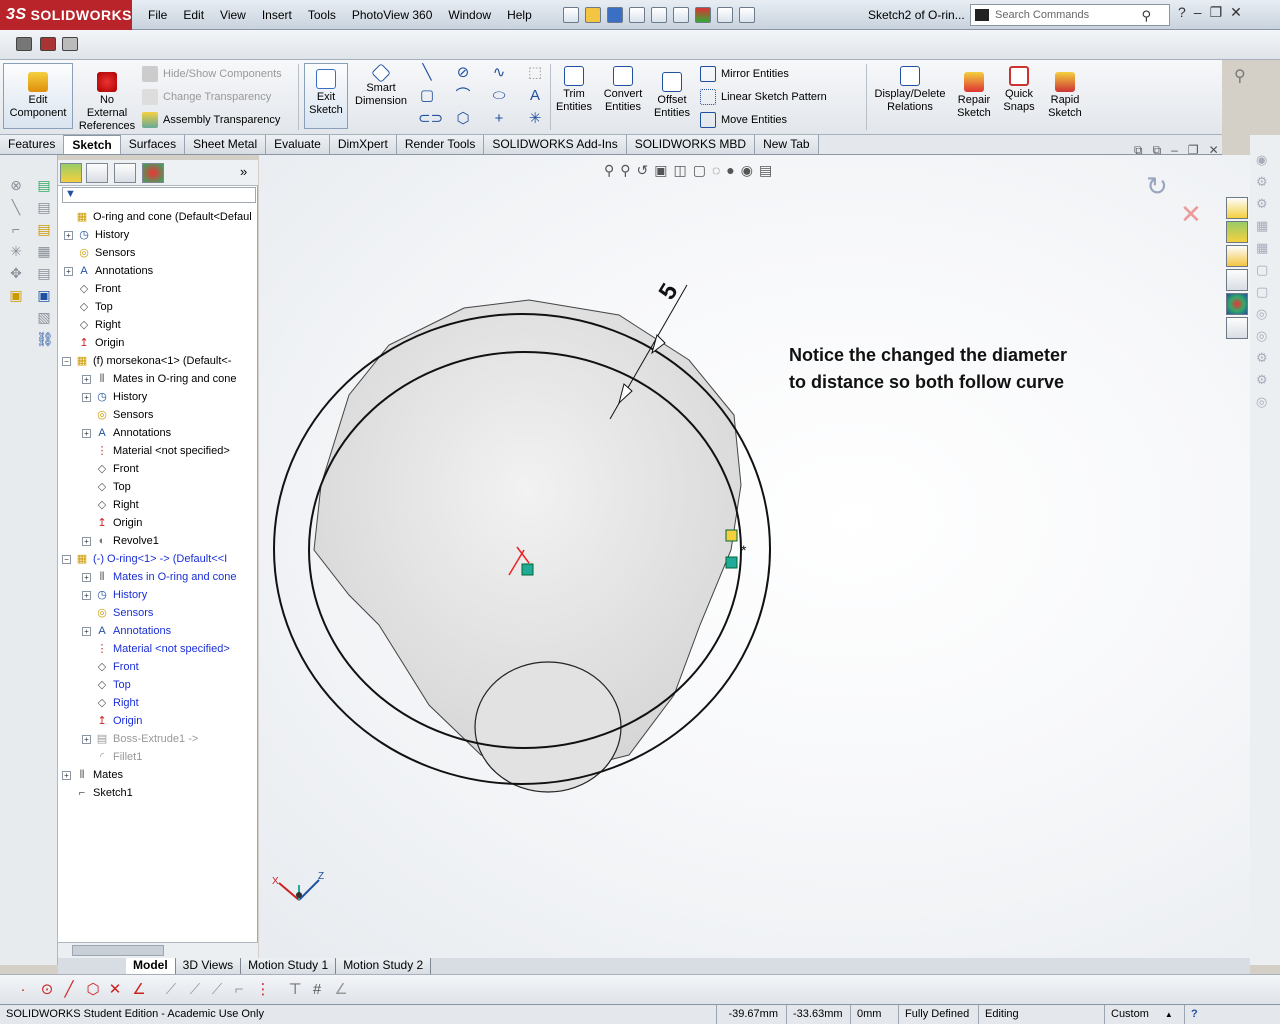 This screenshot has height=1024, width=1280. Describe the element at coordinates (326, 96) in the screenshot. I see `exit-sketch-button: Exit Sketch` at that location.